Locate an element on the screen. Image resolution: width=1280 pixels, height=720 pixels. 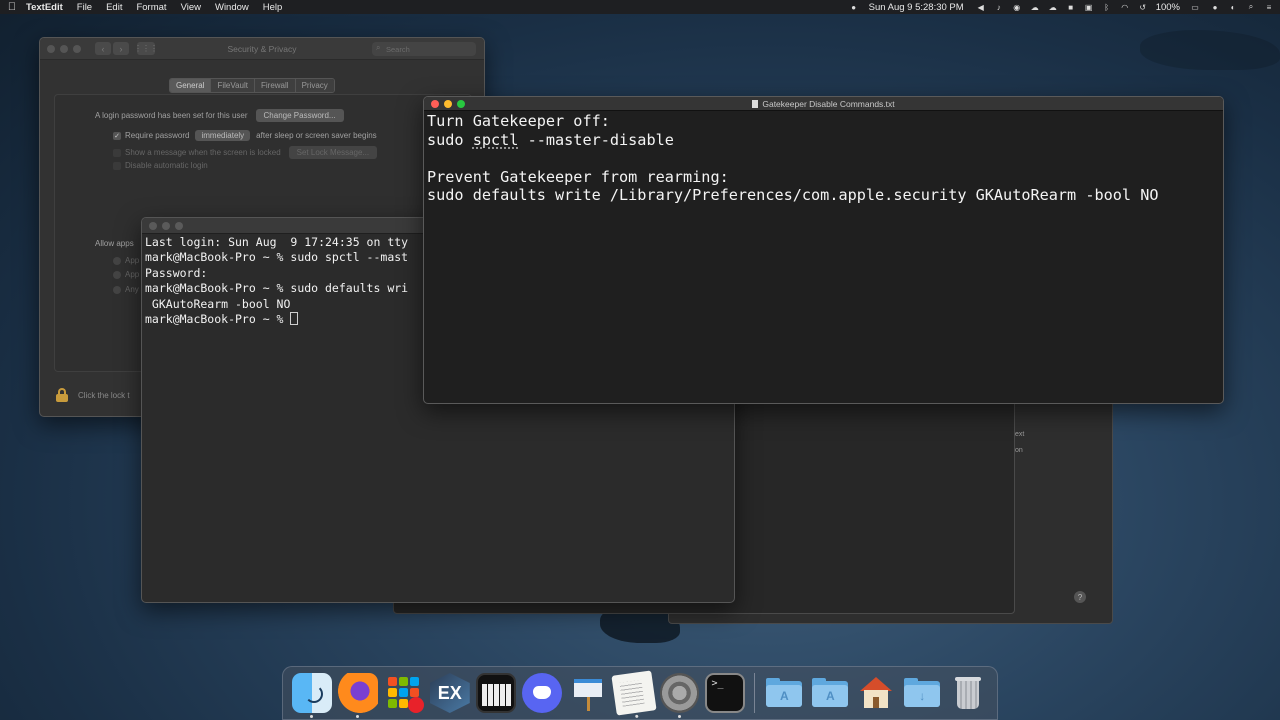
piano-keyboard-icon is located at coordinates (495, 693).